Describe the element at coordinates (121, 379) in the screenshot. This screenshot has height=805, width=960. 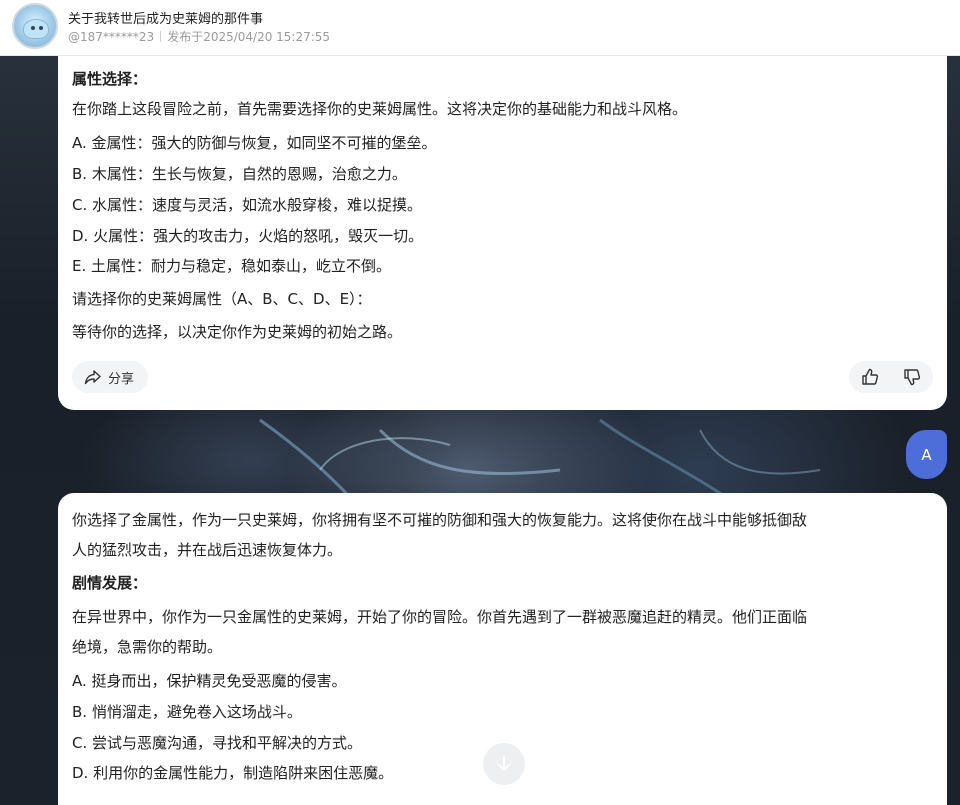
I see `share-label: 分享` at that location.